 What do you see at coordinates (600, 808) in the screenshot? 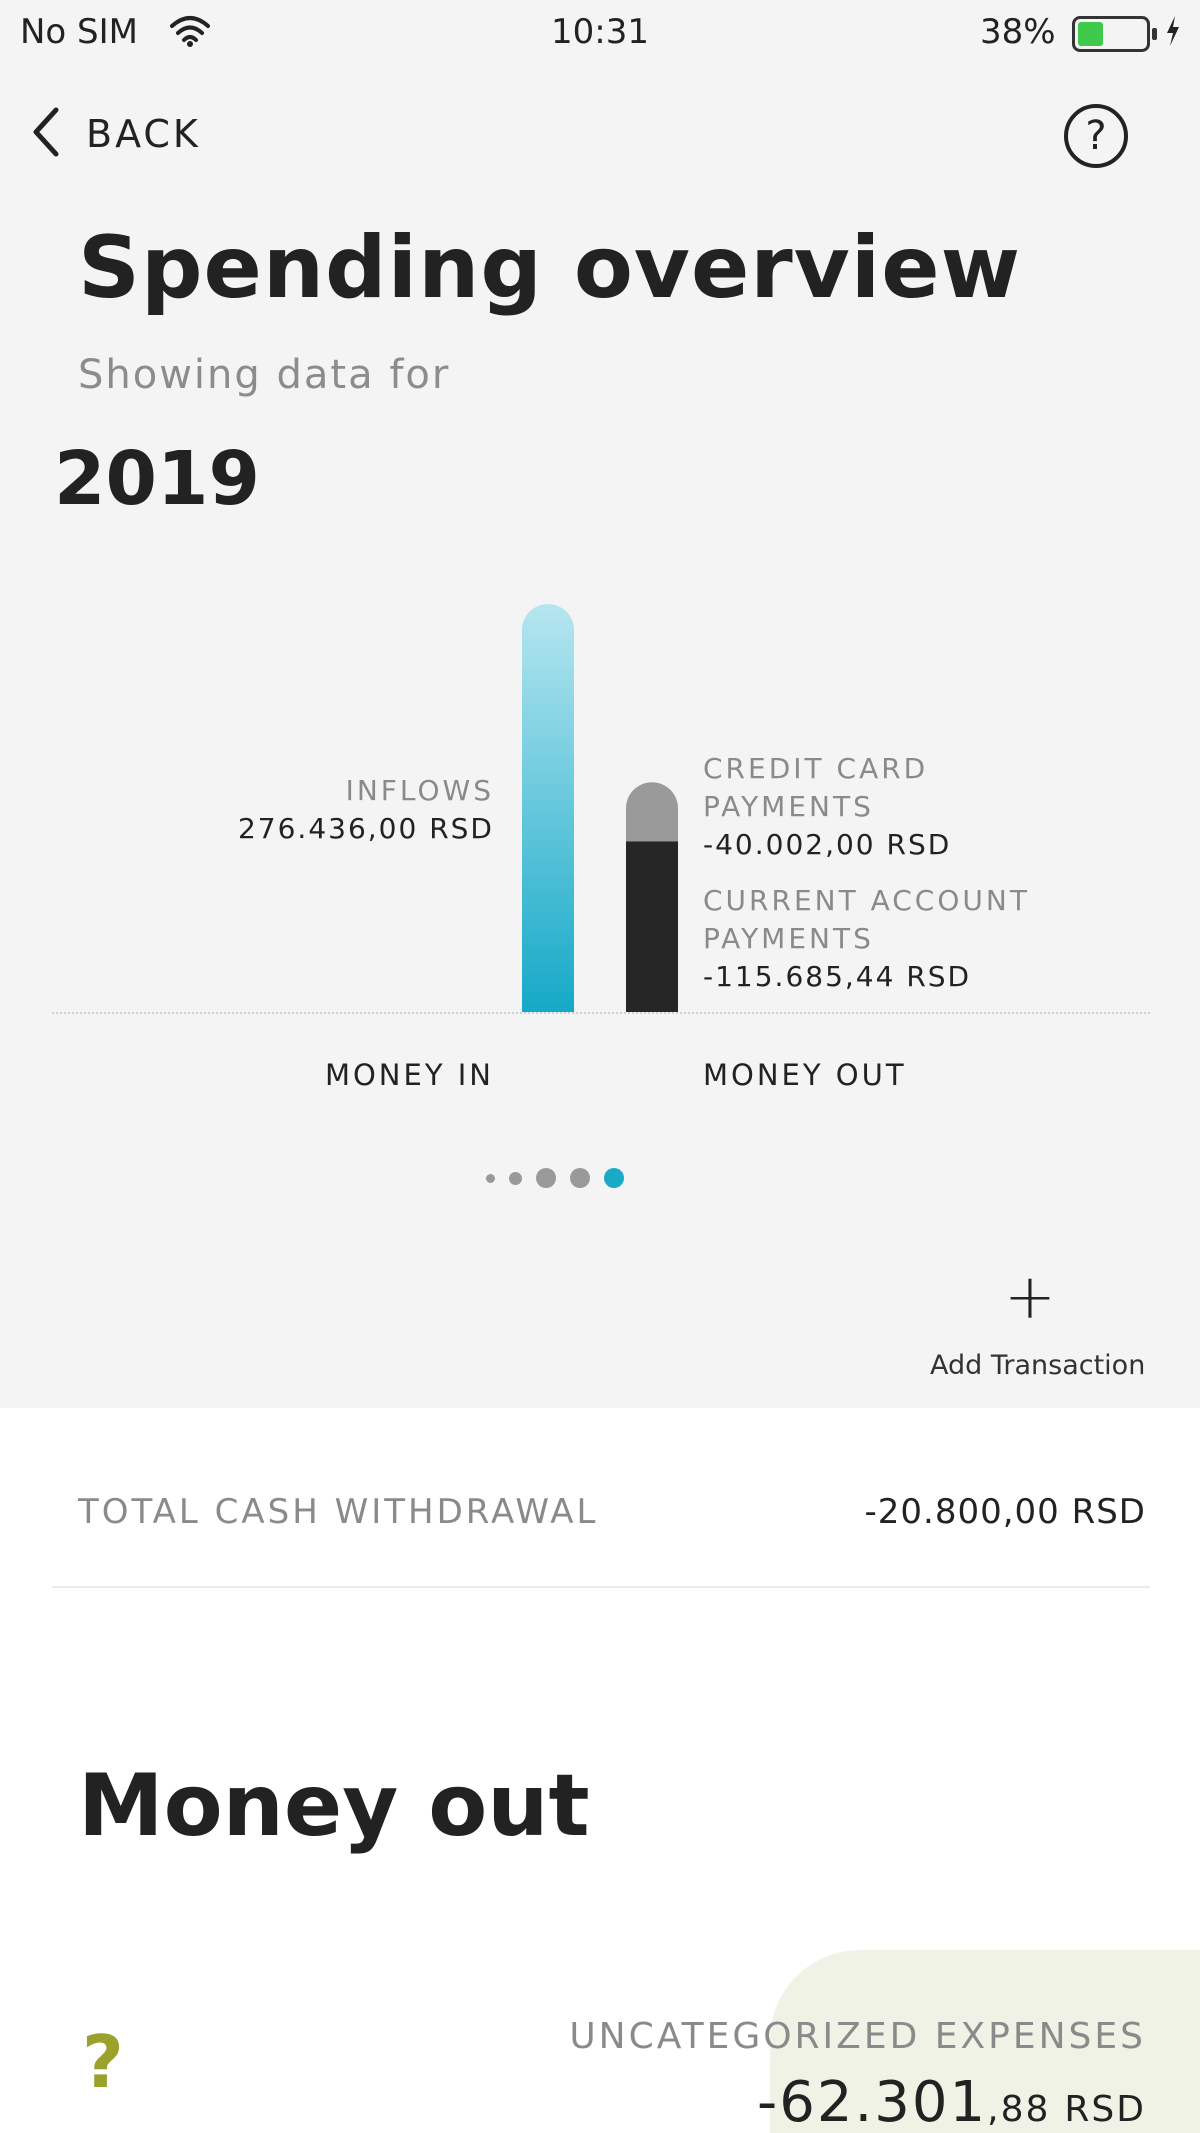
I see `chart-bars` at bounding box center [600, 808].